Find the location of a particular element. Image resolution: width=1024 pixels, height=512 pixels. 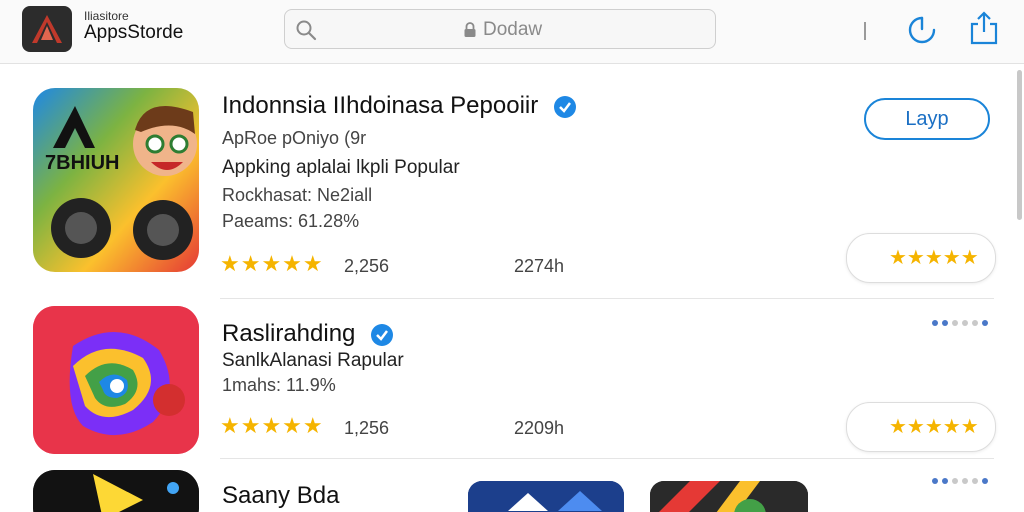

download-count: 2274h is located at coordinates (539, 266).